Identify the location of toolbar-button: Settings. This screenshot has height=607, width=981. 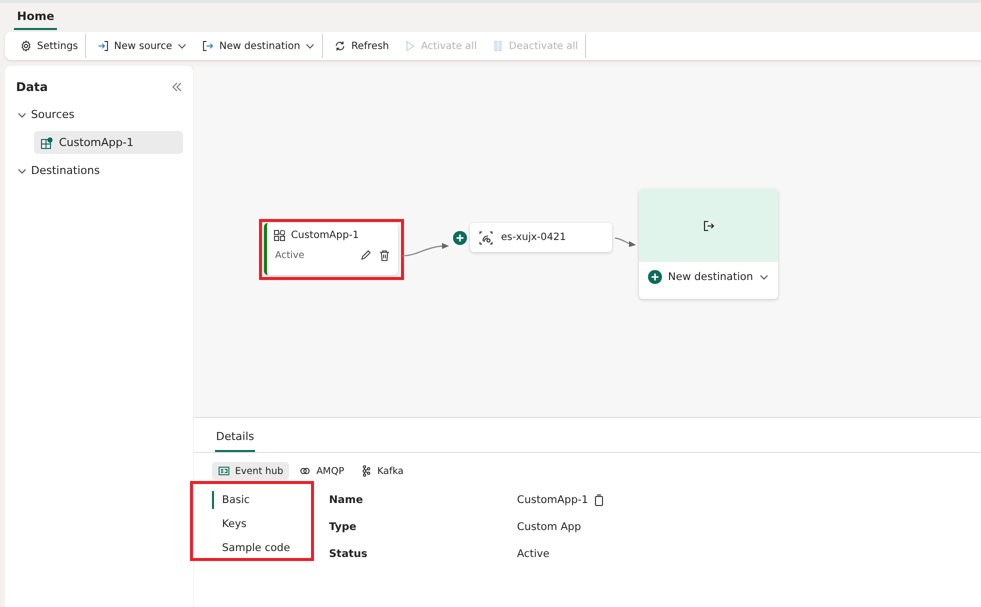
(49, 46).